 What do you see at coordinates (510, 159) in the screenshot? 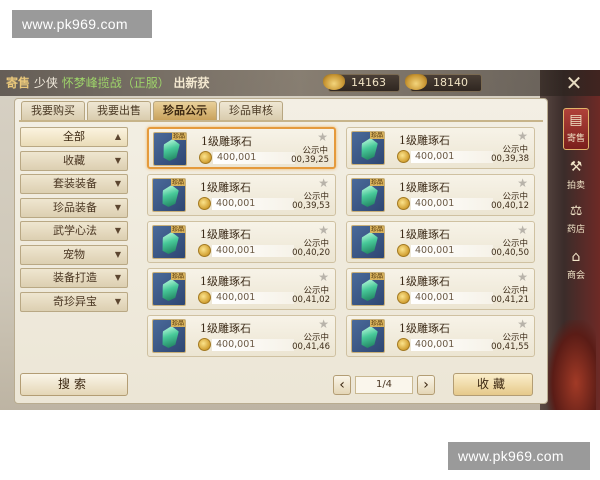
I see `item-timer: 00,39,38` at bounding box center [510, 159].